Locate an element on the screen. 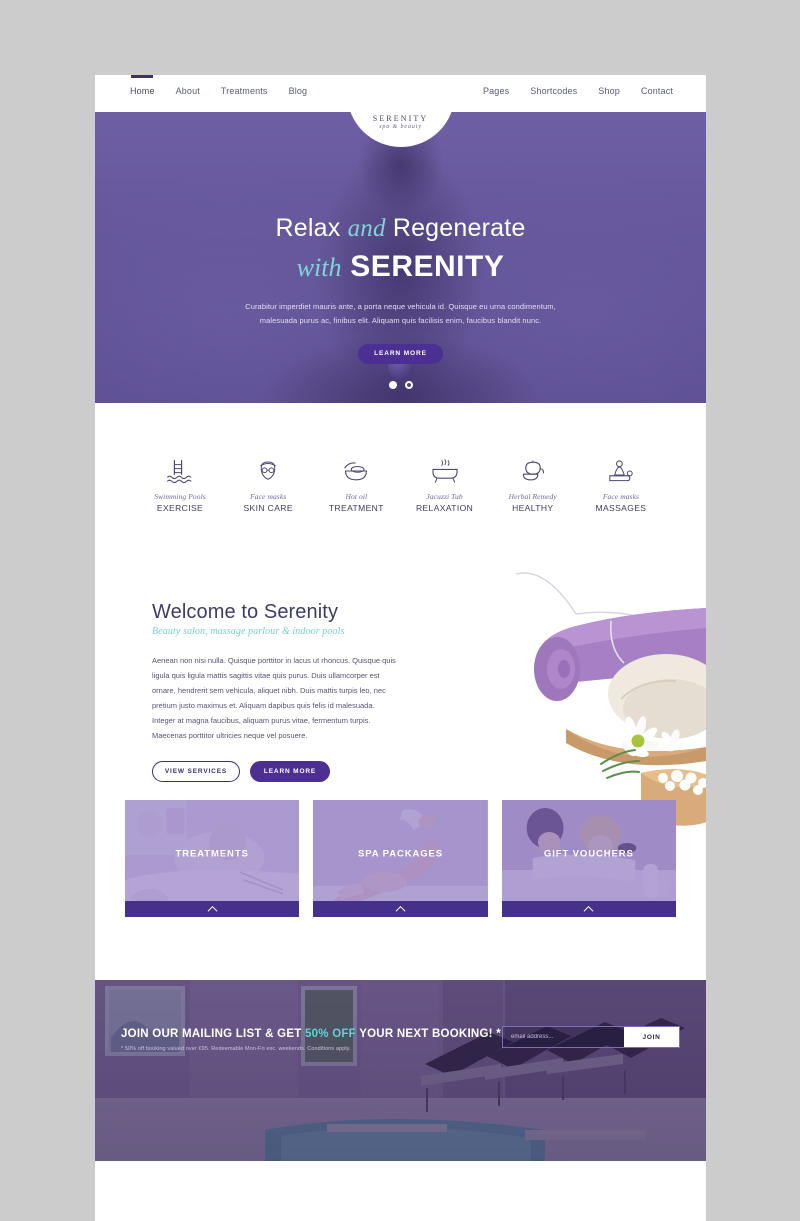 This screenshot has width=800, height=1221. nav-item-treatments: Treatments is located at coordinates (244, 91).